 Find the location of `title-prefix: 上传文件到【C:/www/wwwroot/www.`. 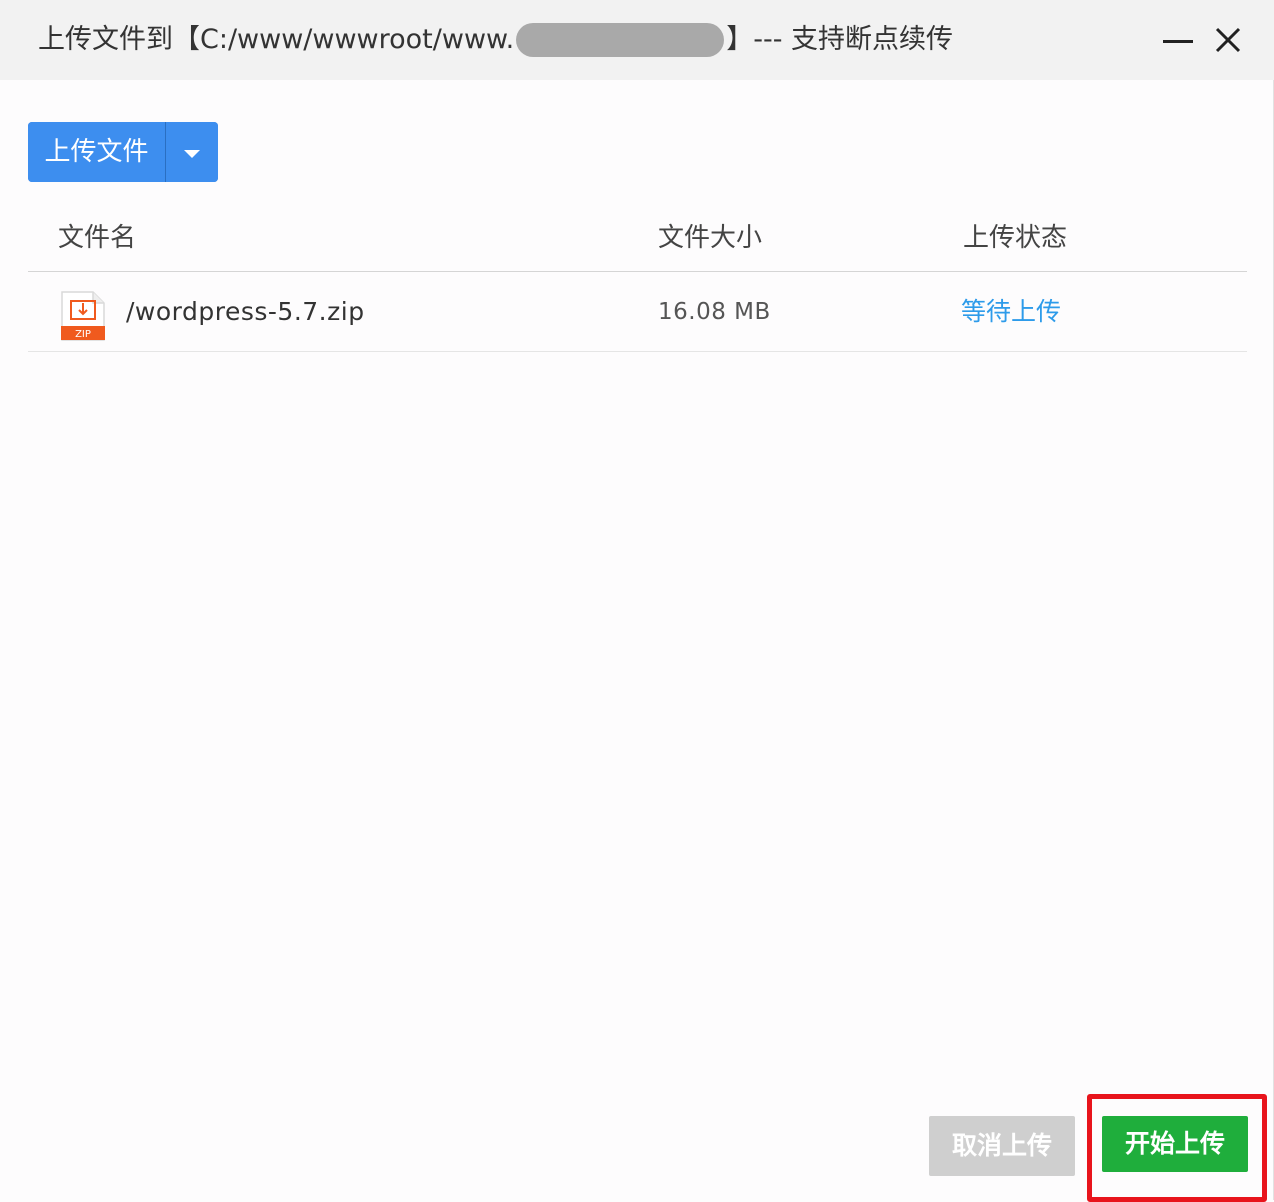

title-prefix: 上传文件到【C:/www/wwwroot/www. is located at coordinates (276, 39).